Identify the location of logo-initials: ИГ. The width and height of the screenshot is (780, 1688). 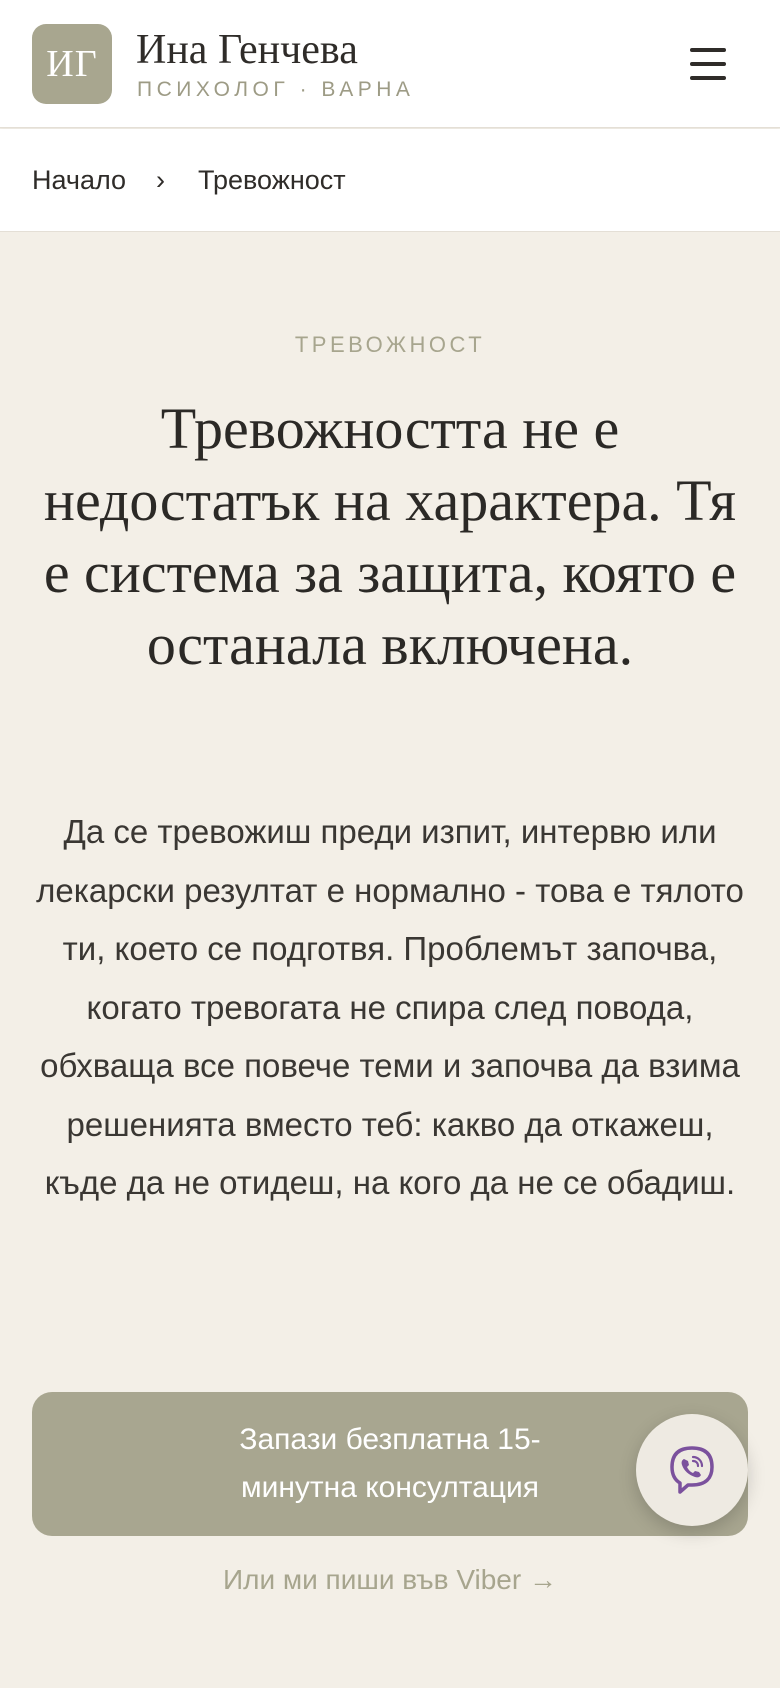
(72, 64).